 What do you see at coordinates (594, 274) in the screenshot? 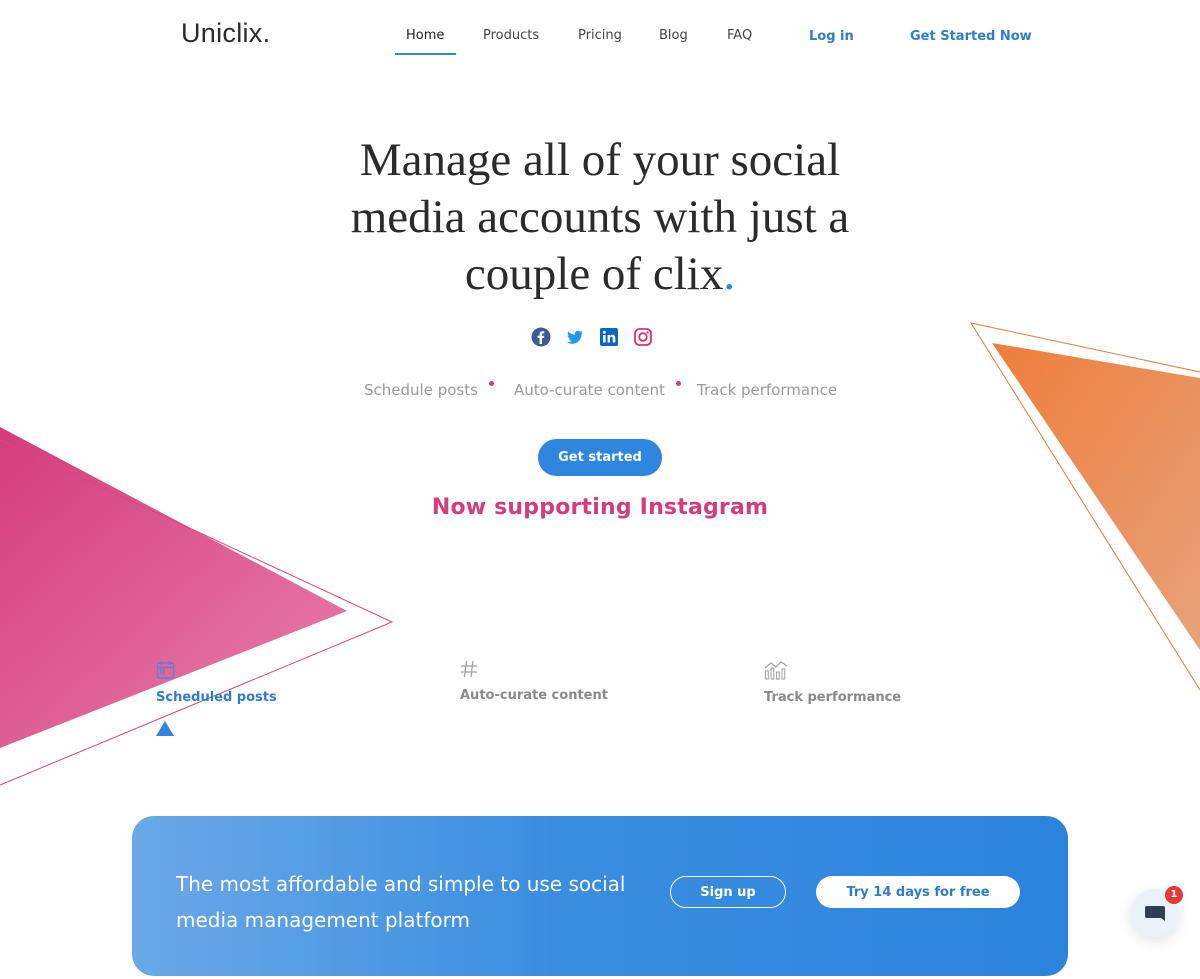
I see `hero-title-line-text: couple of clix` at bounding box center [594, 274].